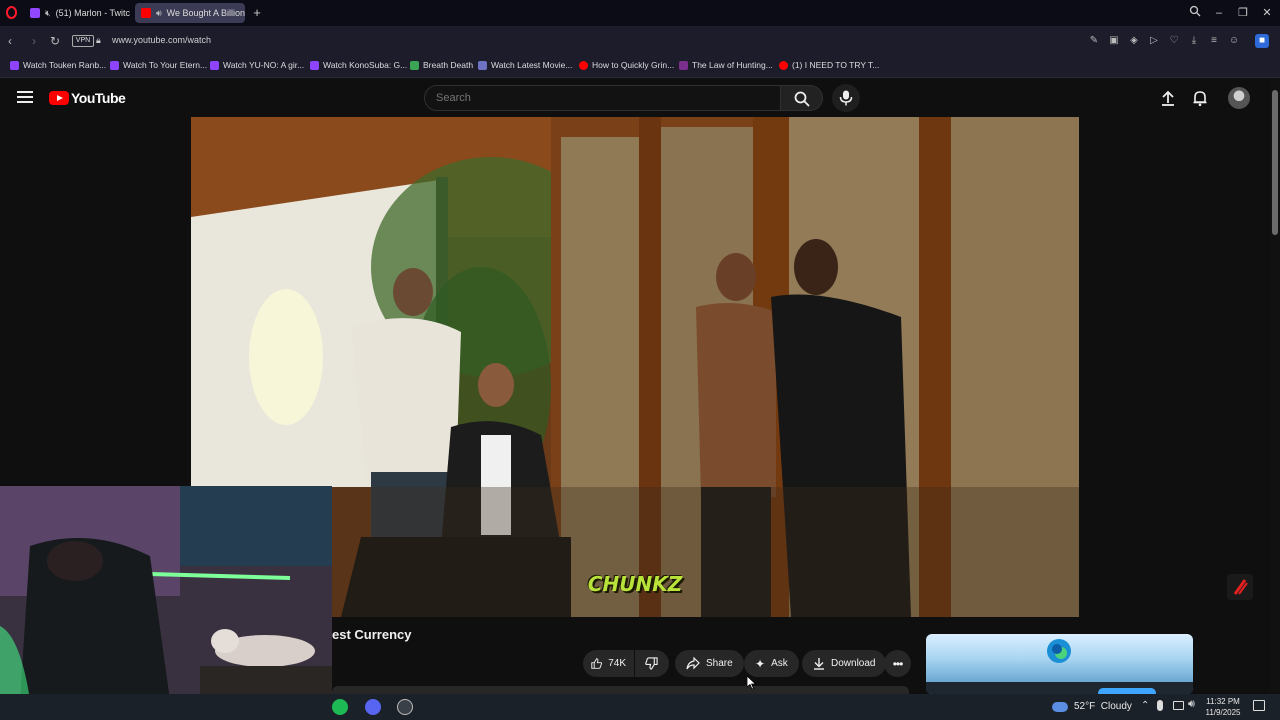  Describe the element at coordinates (1262, 41) in the screenshot. I see `extension-icon: ■` at that location.